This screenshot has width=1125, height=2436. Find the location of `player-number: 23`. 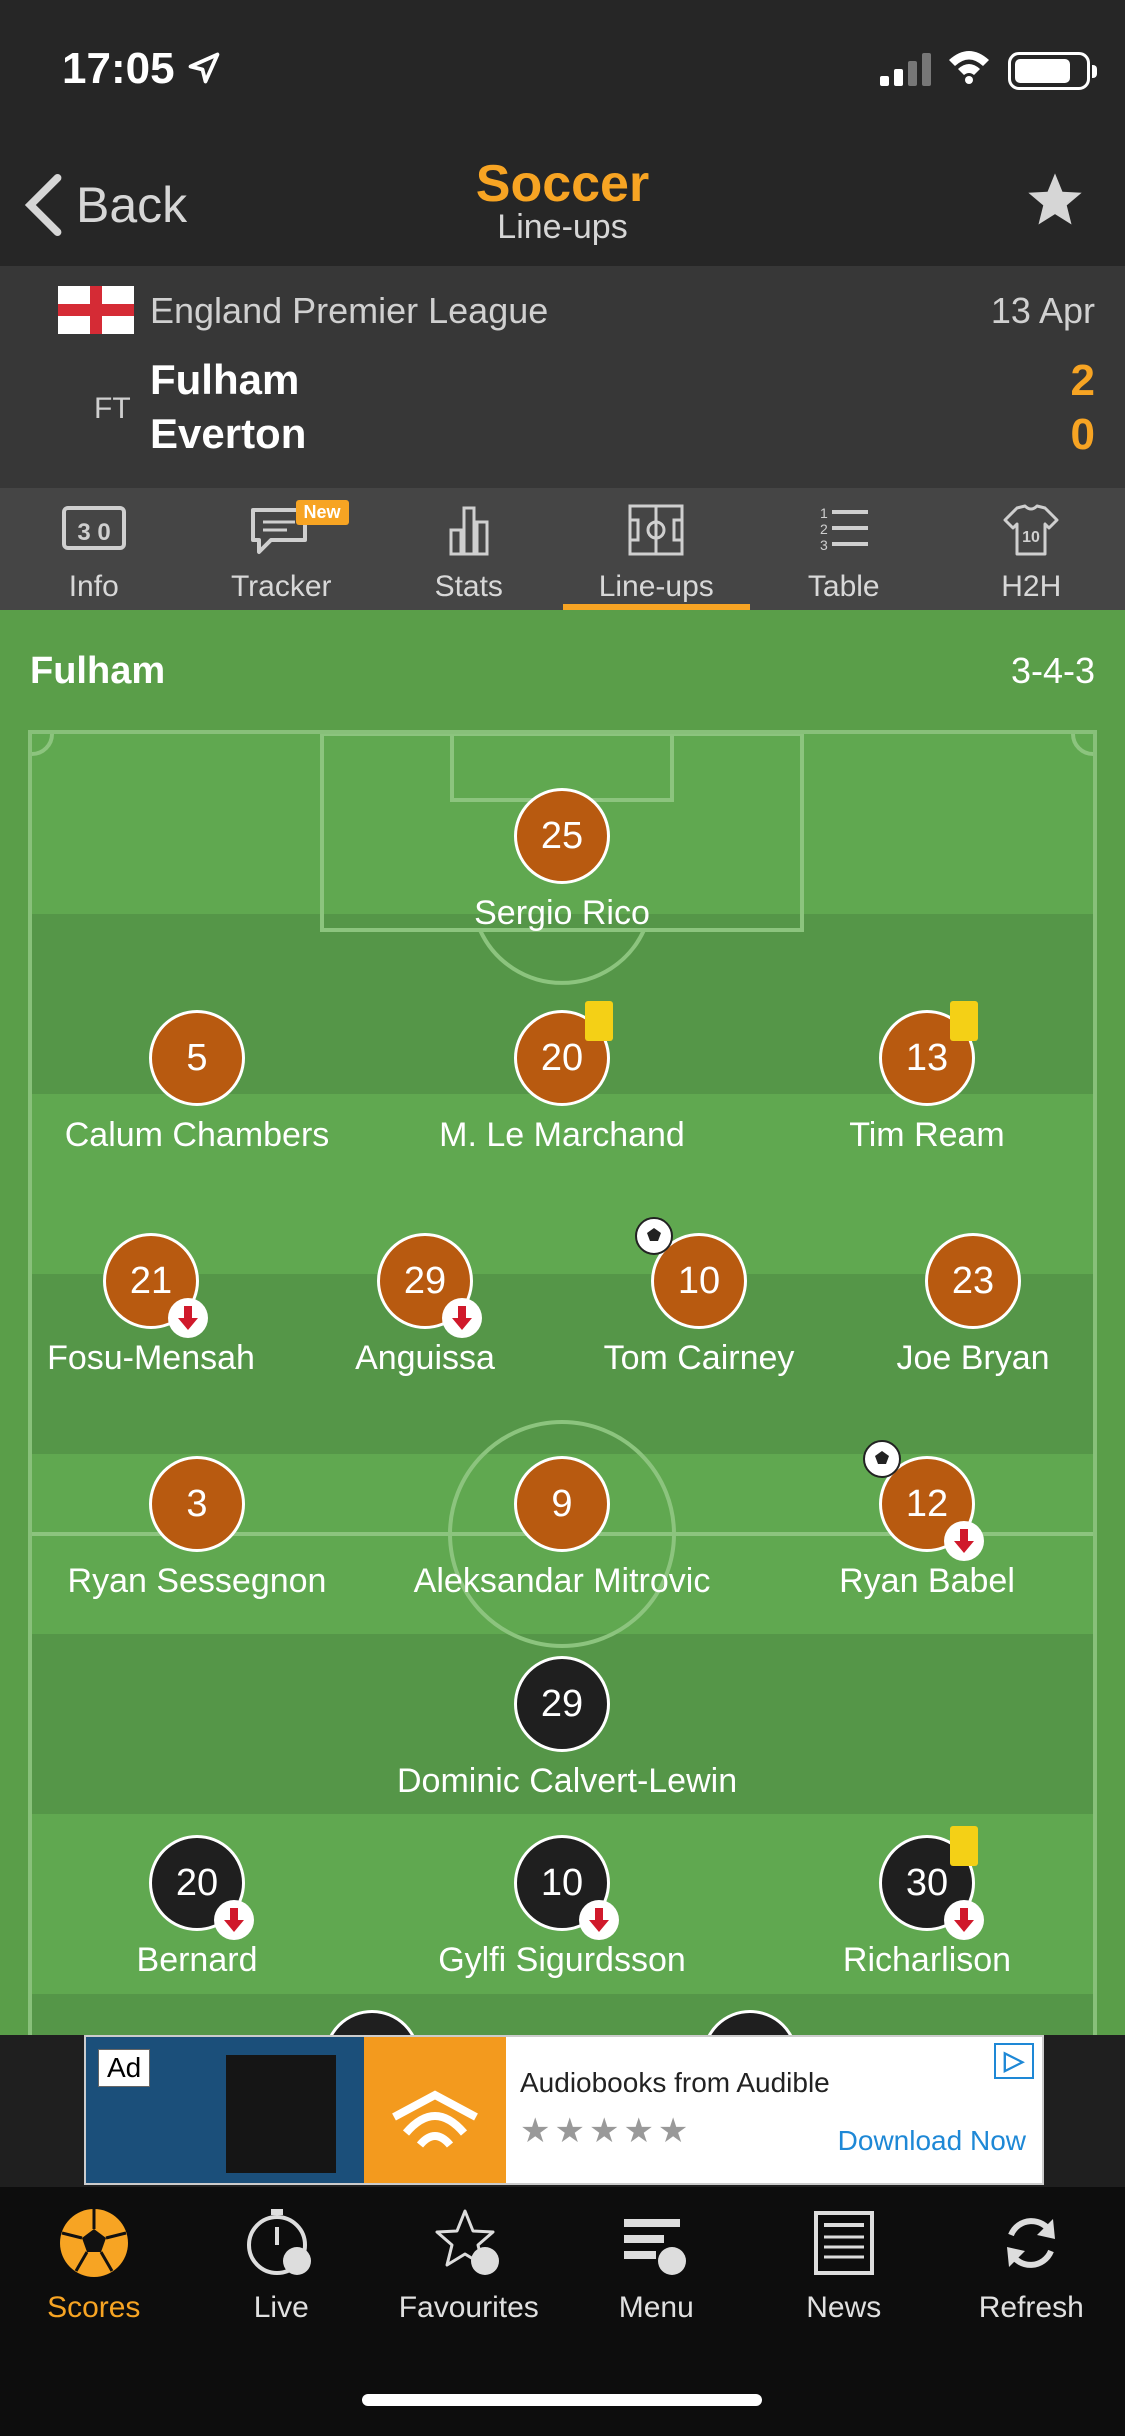

player-number: 23 is located at coordinates (973, 1280).